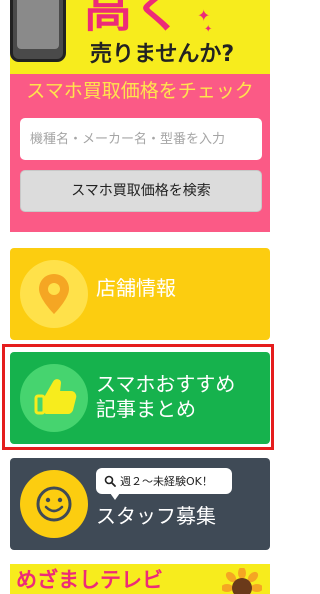 Image resolution: width=320 pixels, height=594 pixels. Describe the element at coordinates (136, 288) in the screenshot. I see `store-info-label: 店舗情報` at that location.